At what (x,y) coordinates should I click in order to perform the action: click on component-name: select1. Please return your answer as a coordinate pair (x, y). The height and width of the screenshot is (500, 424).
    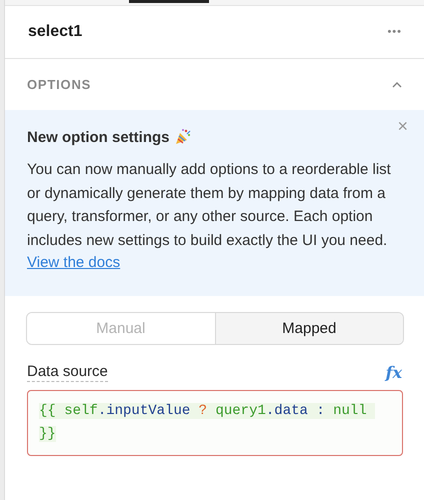
    Looking at the image, I should click on (55, 32).